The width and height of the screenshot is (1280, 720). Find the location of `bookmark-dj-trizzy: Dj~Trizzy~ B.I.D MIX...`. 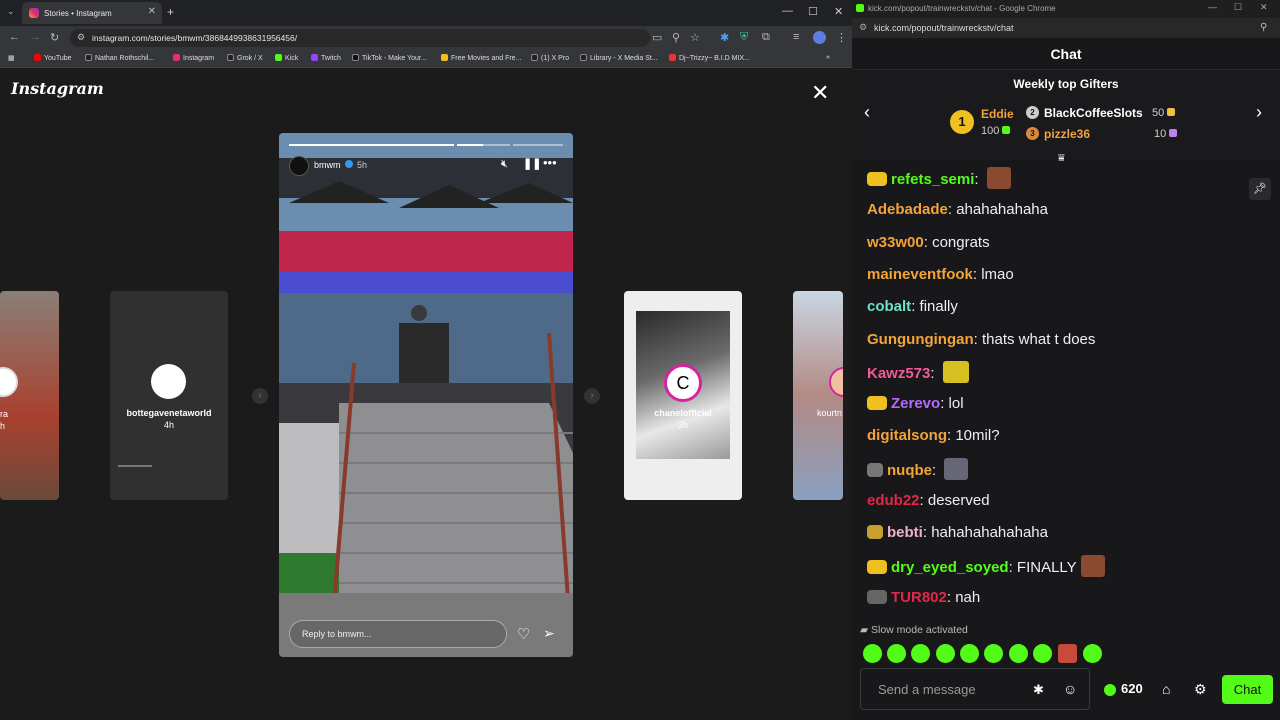

bookmark-dj-trizzy: Dj~Trizzy~ B.I.D MIX... is located at coordinates (709, 58).